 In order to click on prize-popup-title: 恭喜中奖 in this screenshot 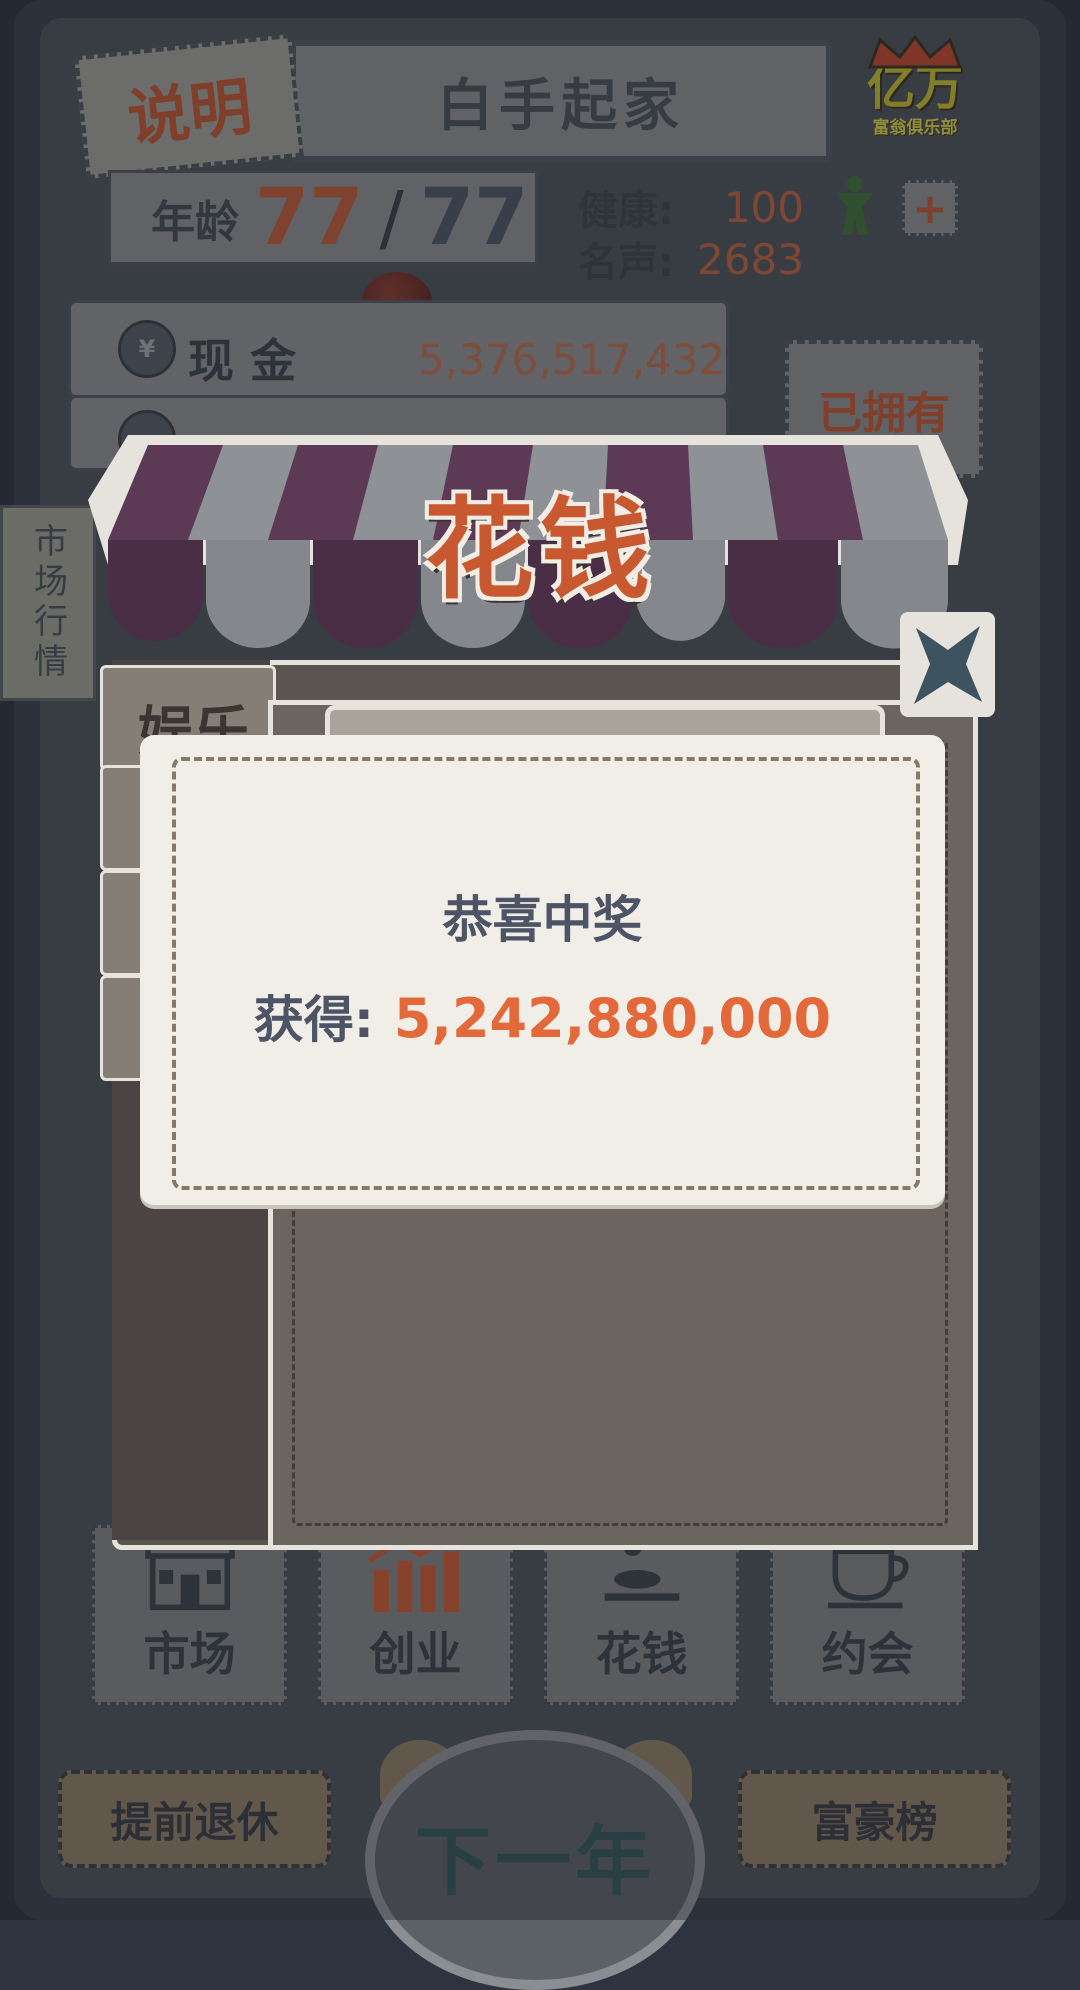, I will do `click(542, 920)`.